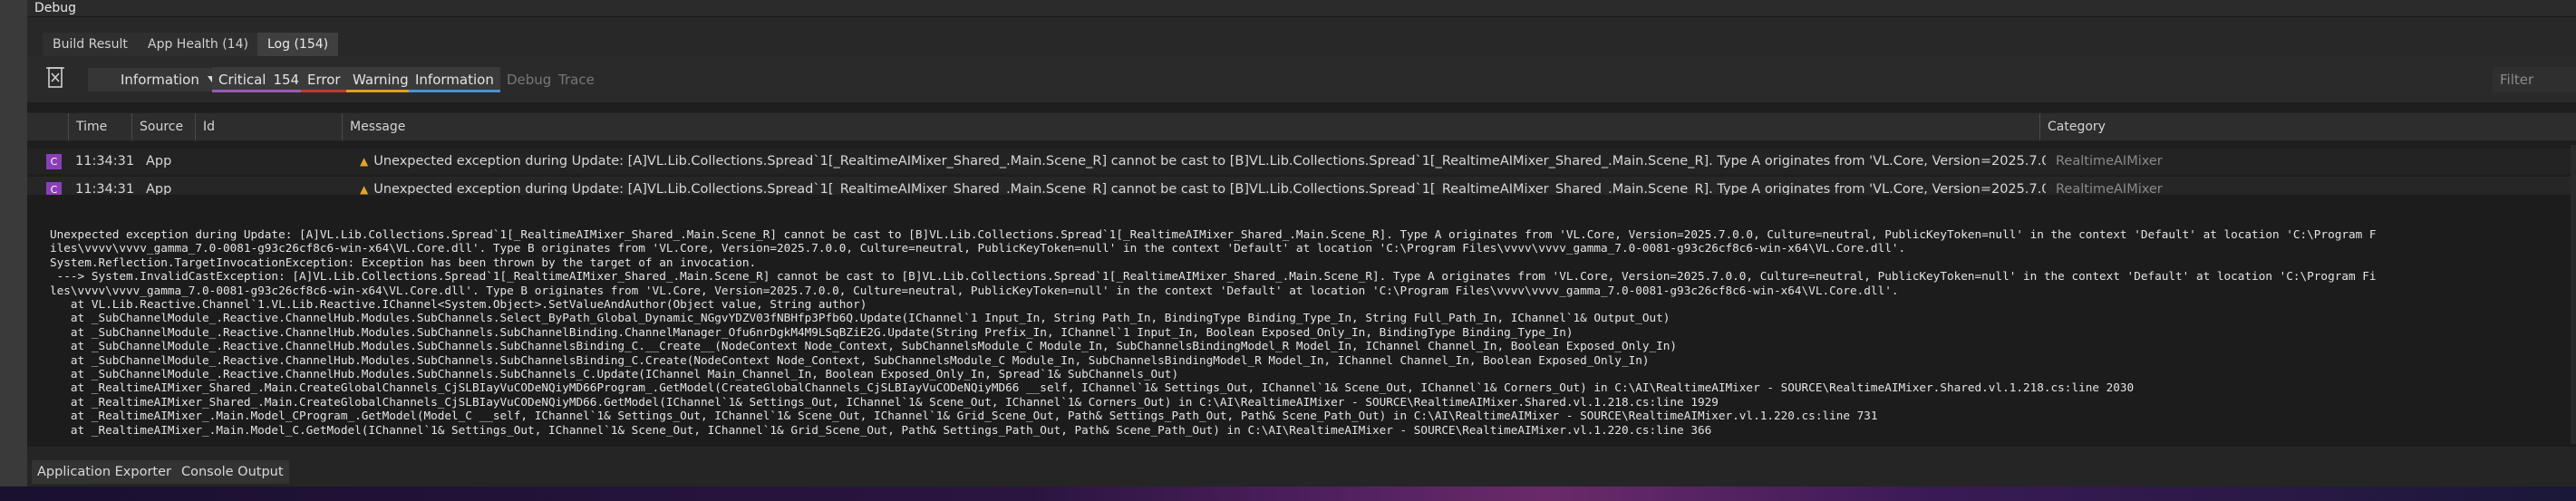 This screenshot has height=501, width=2576. I want to click on column-category: Category, so click(2307, 126).